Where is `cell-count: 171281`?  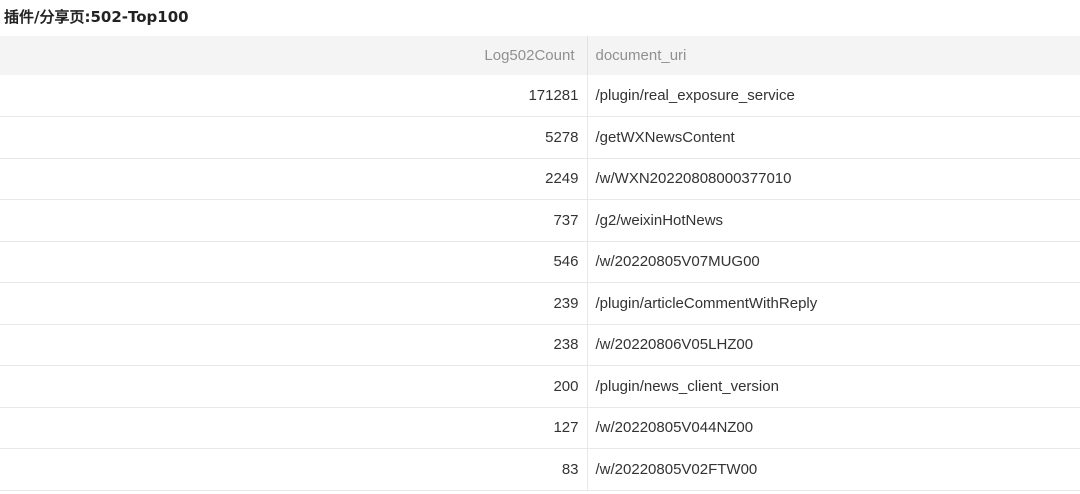 cell-count: 171281 is located at coordinates (294, 96).